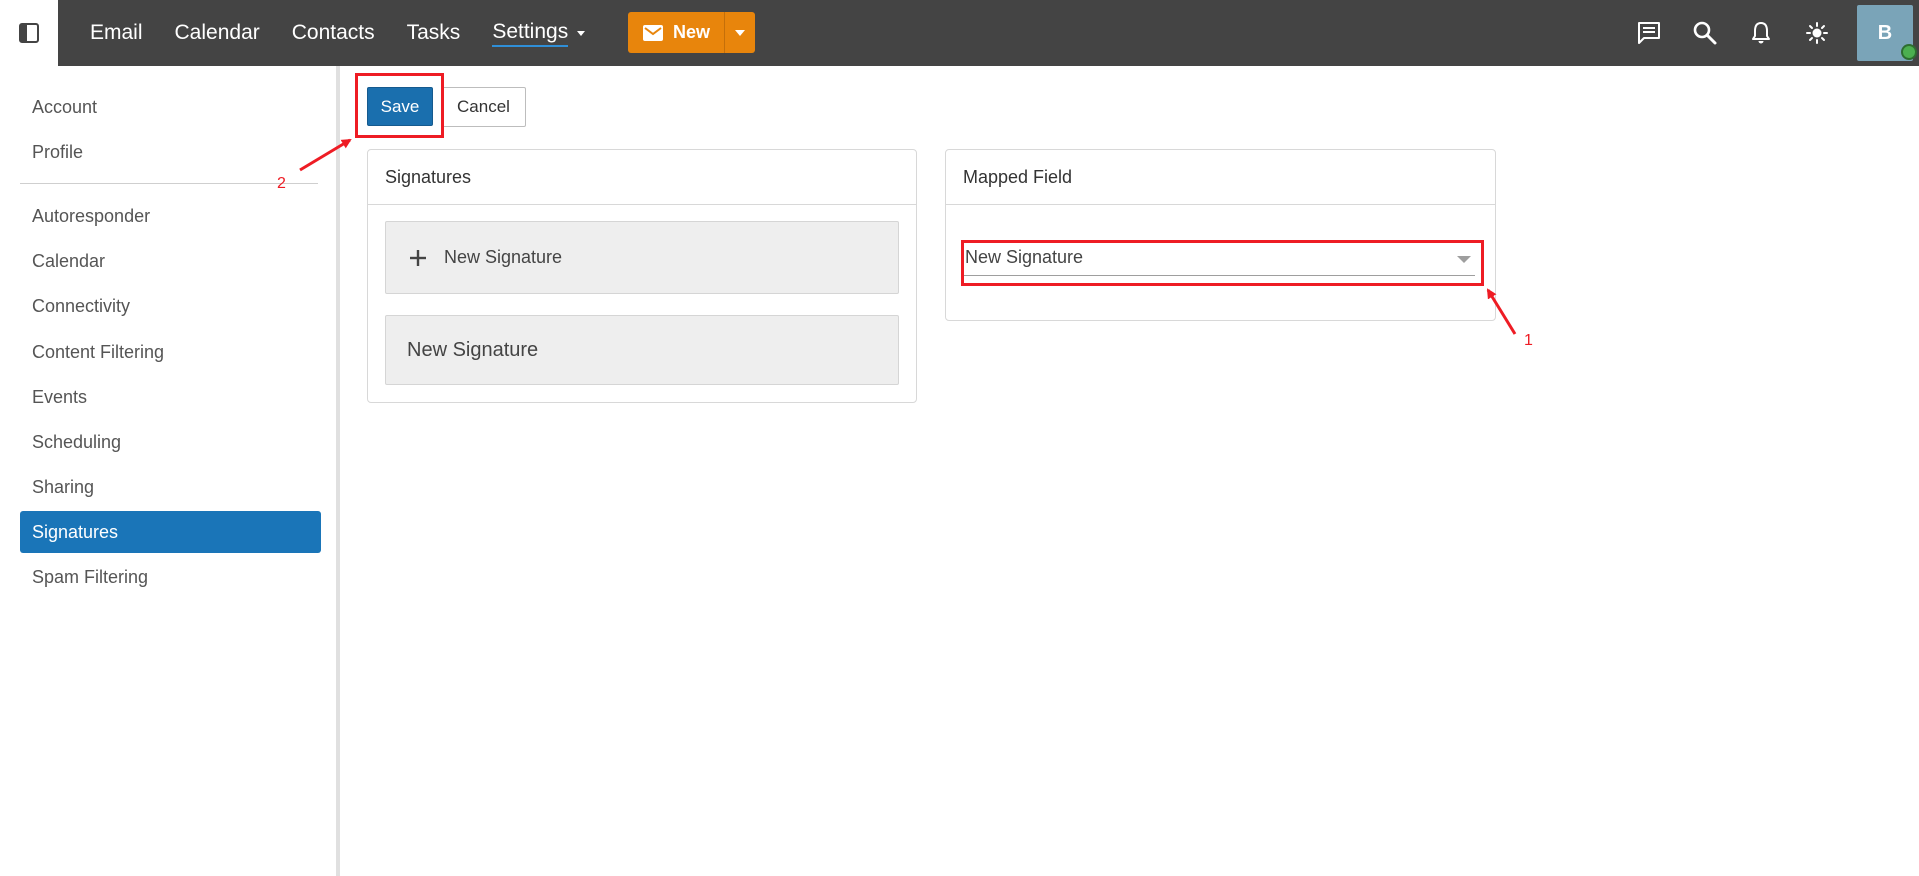  What do you see at coordinates (1220, 177) in the screenshot?
I see `panel-title: Mapped Field` at bounding box center [1220, 177].